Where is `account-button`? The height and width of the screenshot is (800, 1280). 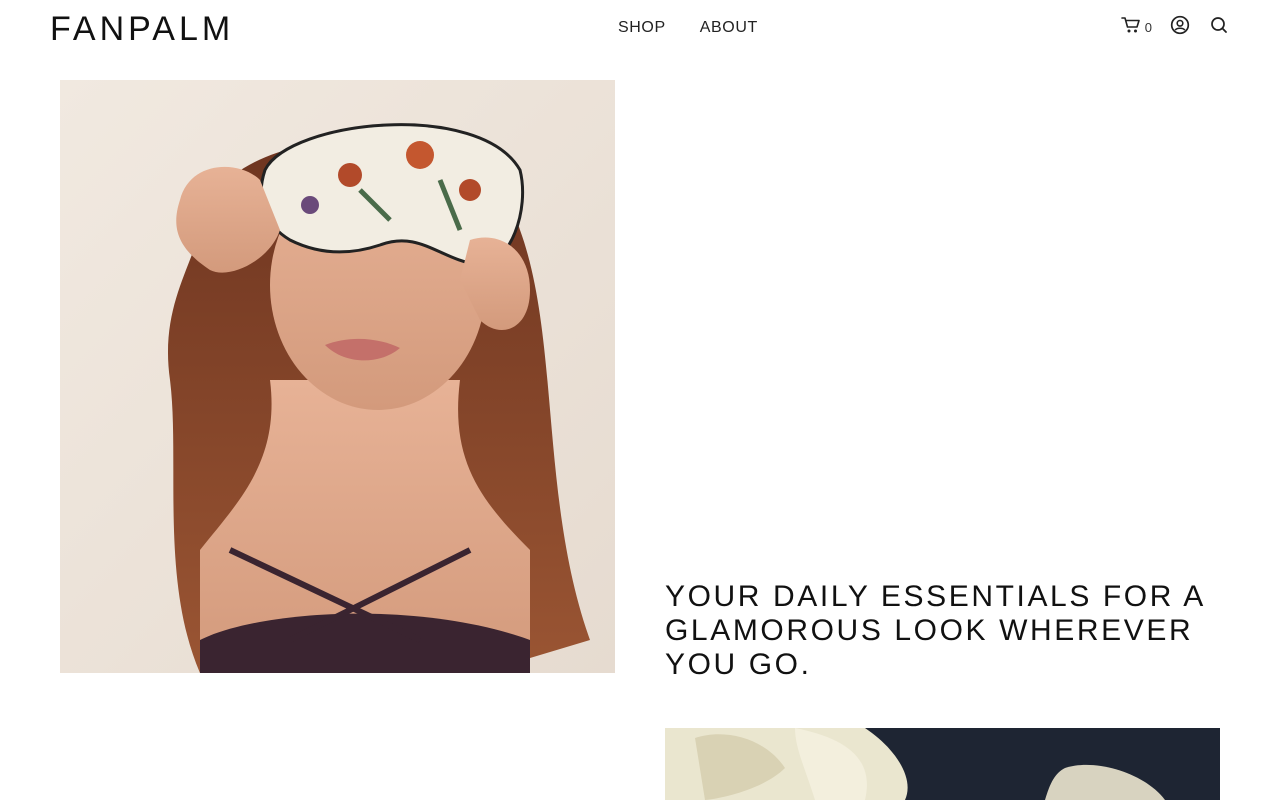
account-button is located at coordinates (1180, 27).